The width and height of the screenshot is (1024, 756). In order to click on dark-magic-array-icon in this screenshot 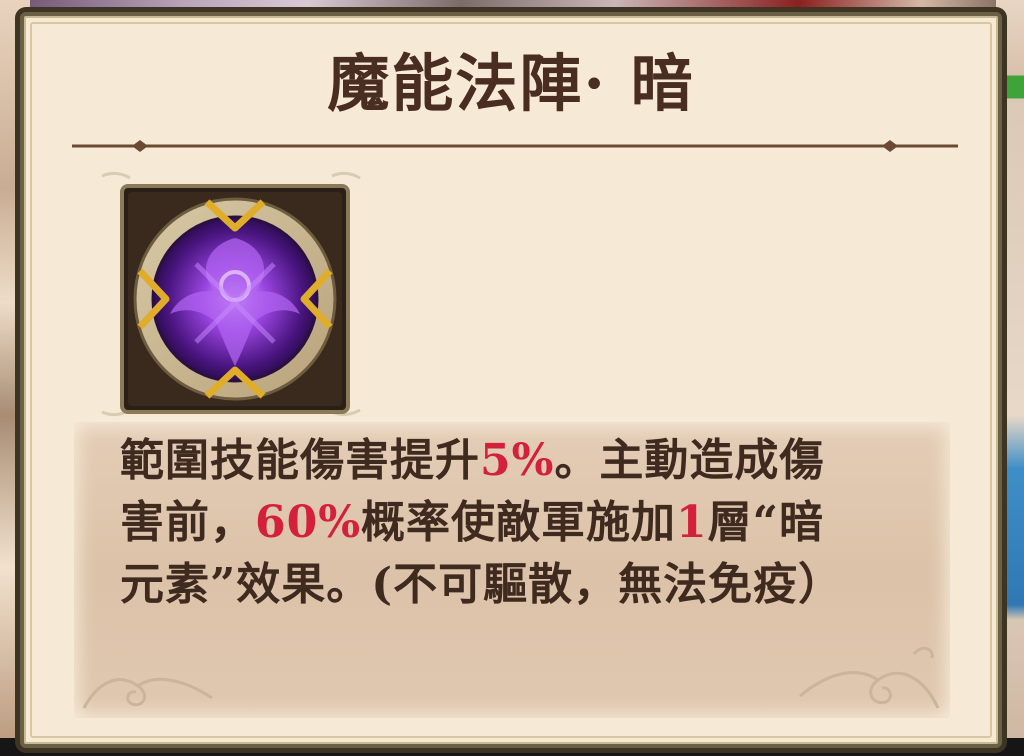, I will do `click(231, 294)`.